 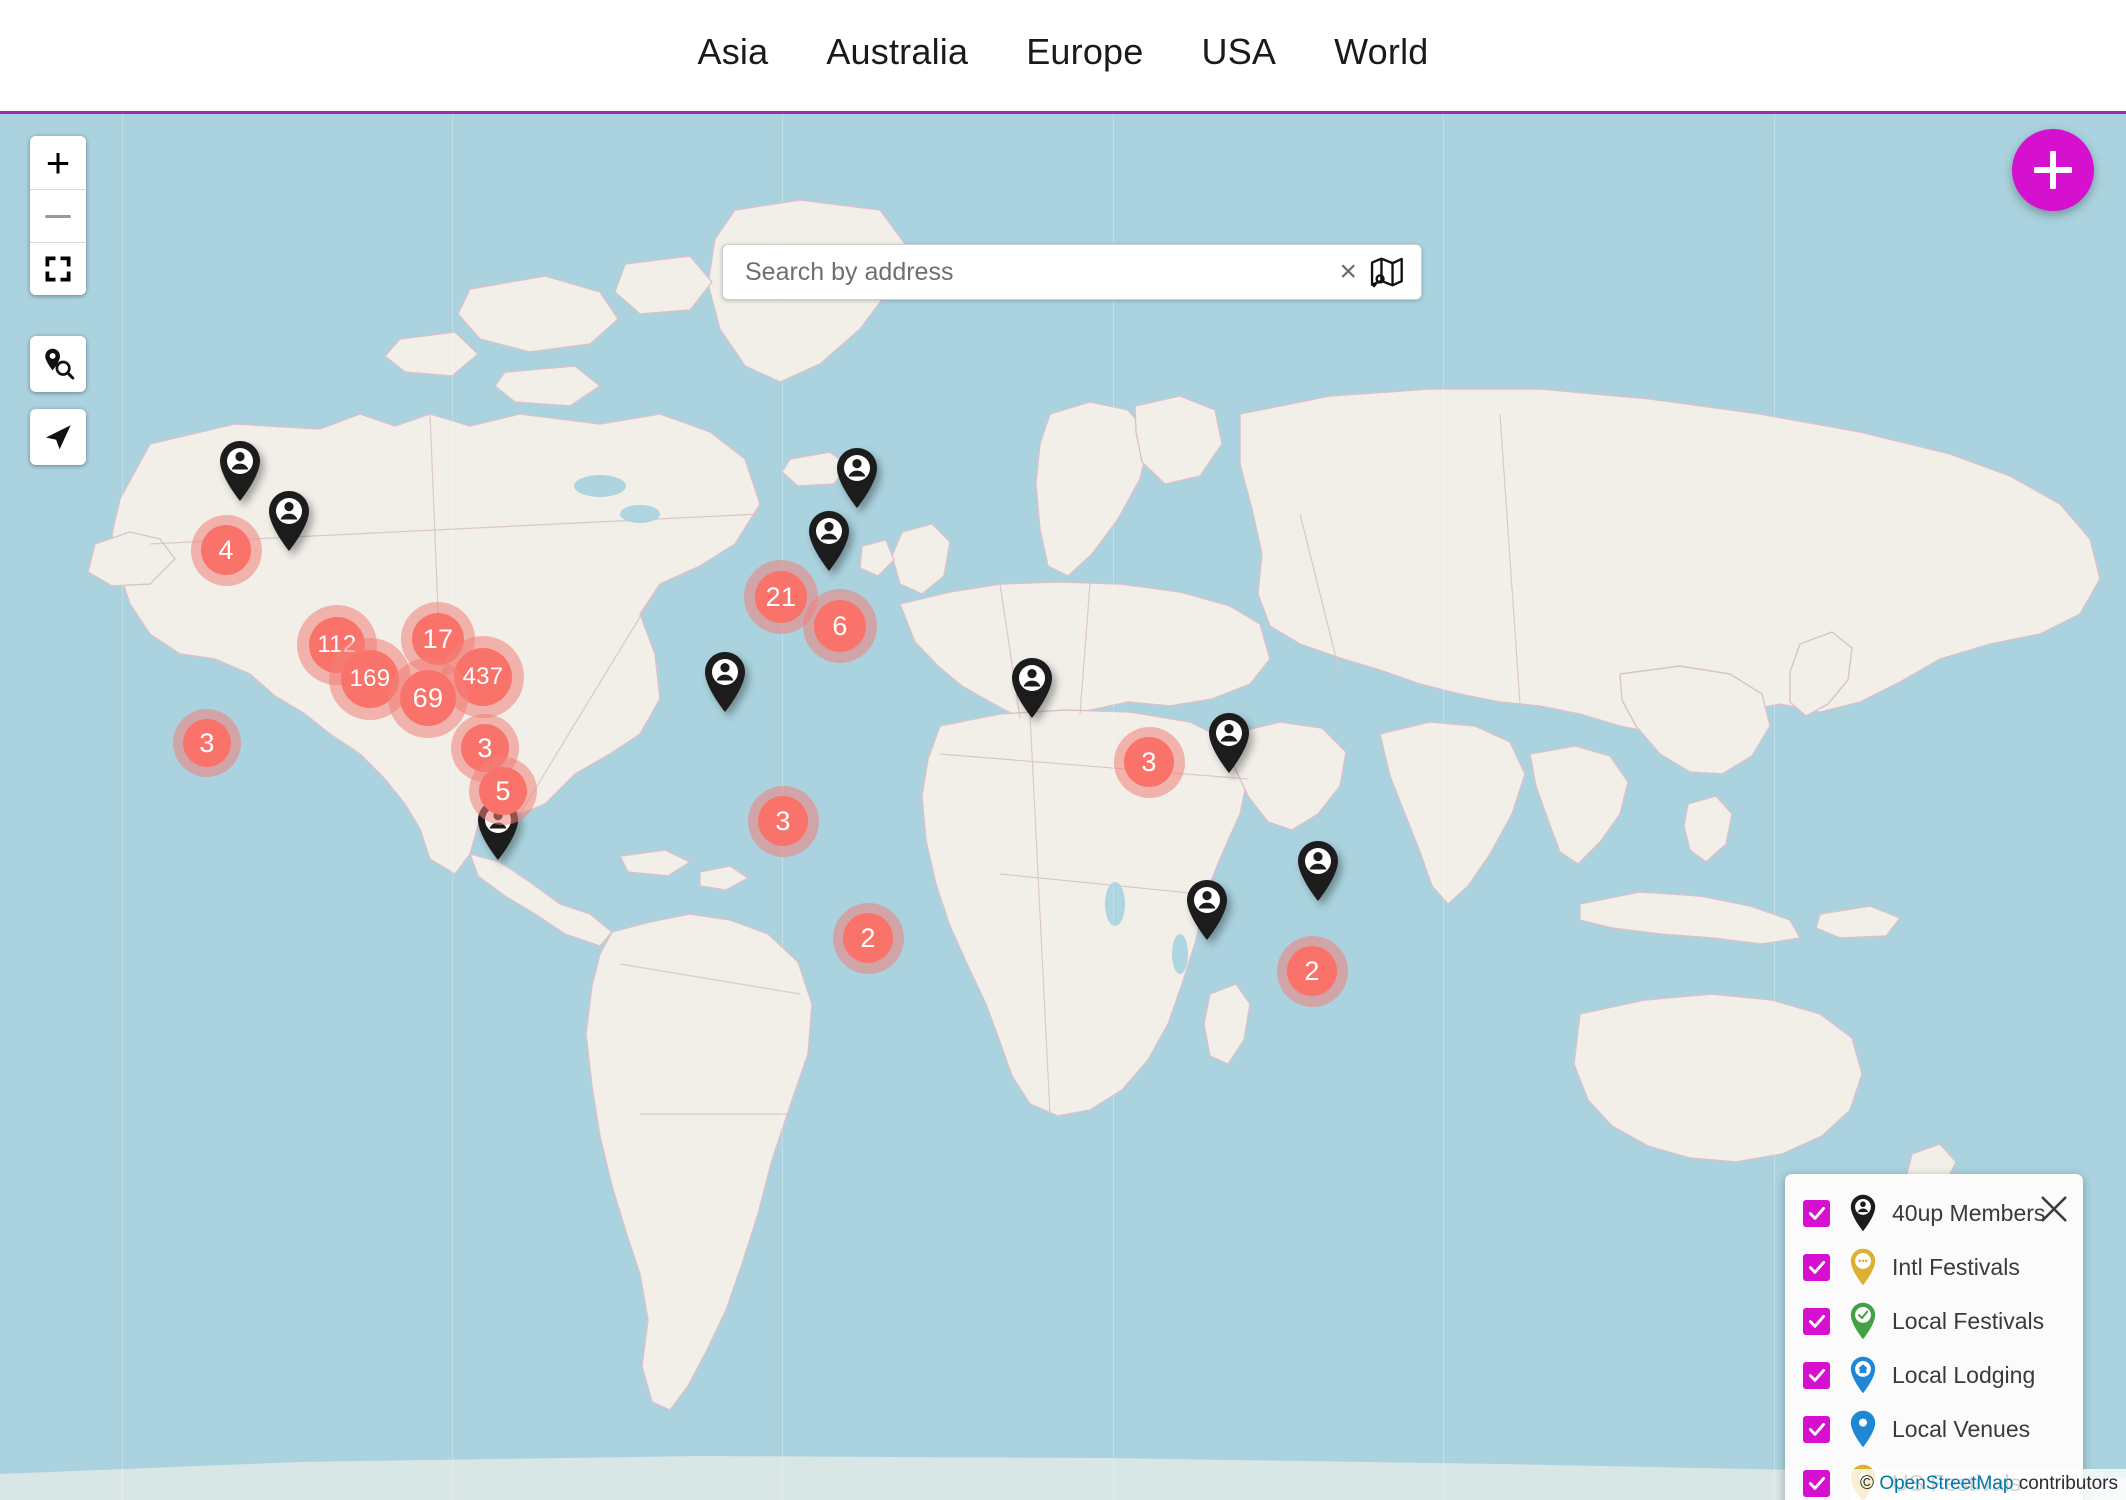 I want to click on zoom-out-button, so click(x=58, y=215).